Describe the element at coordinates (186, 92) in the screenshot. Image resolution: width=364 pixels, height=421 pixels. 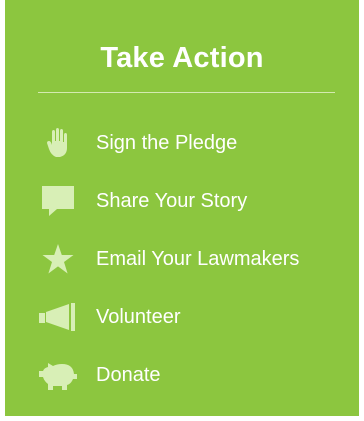
I see `title-divider` at that location.